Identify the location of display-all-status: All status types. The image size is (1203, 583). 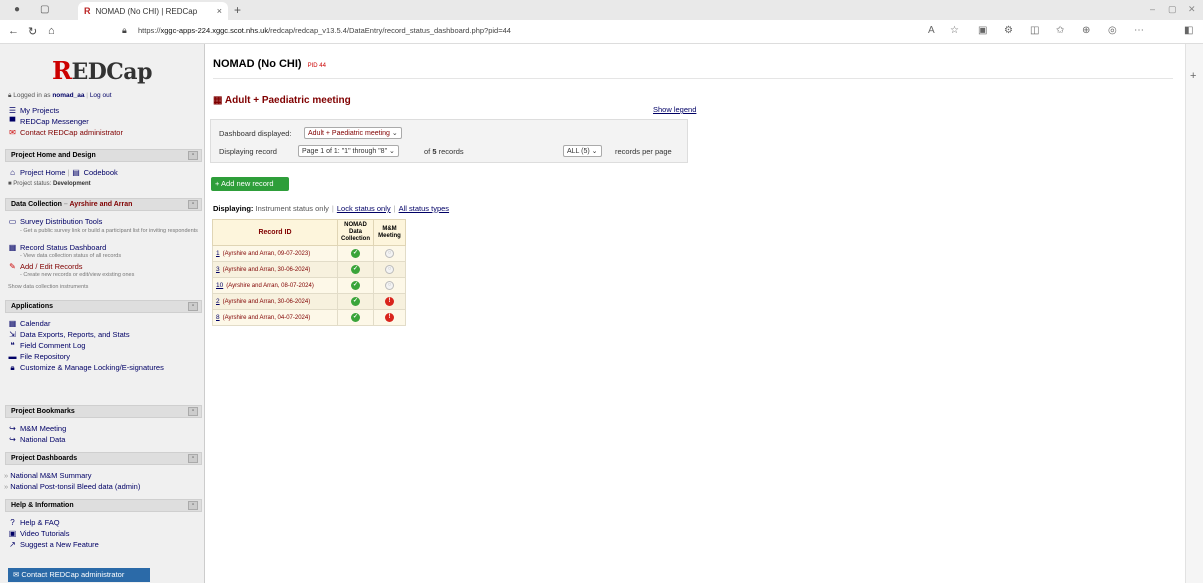
(424, 208).